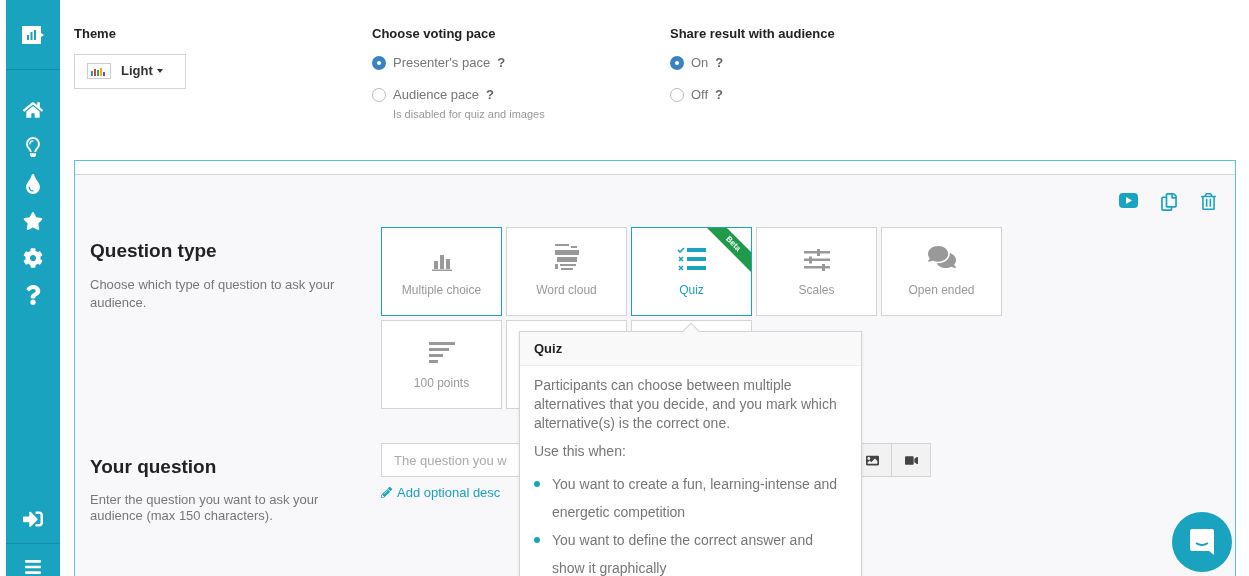  What do you see at coordinates (205, 507) in the screenshot?
I see `section-description: Enter the question you want to ask your audience (max 150 characters).` at bounding box center [205, 507].